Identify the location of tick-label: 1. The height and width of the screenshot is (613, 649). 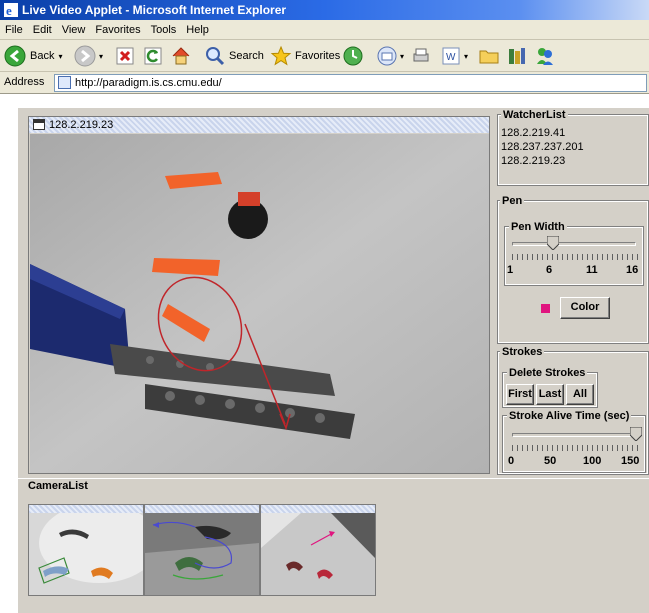
(510, 270).